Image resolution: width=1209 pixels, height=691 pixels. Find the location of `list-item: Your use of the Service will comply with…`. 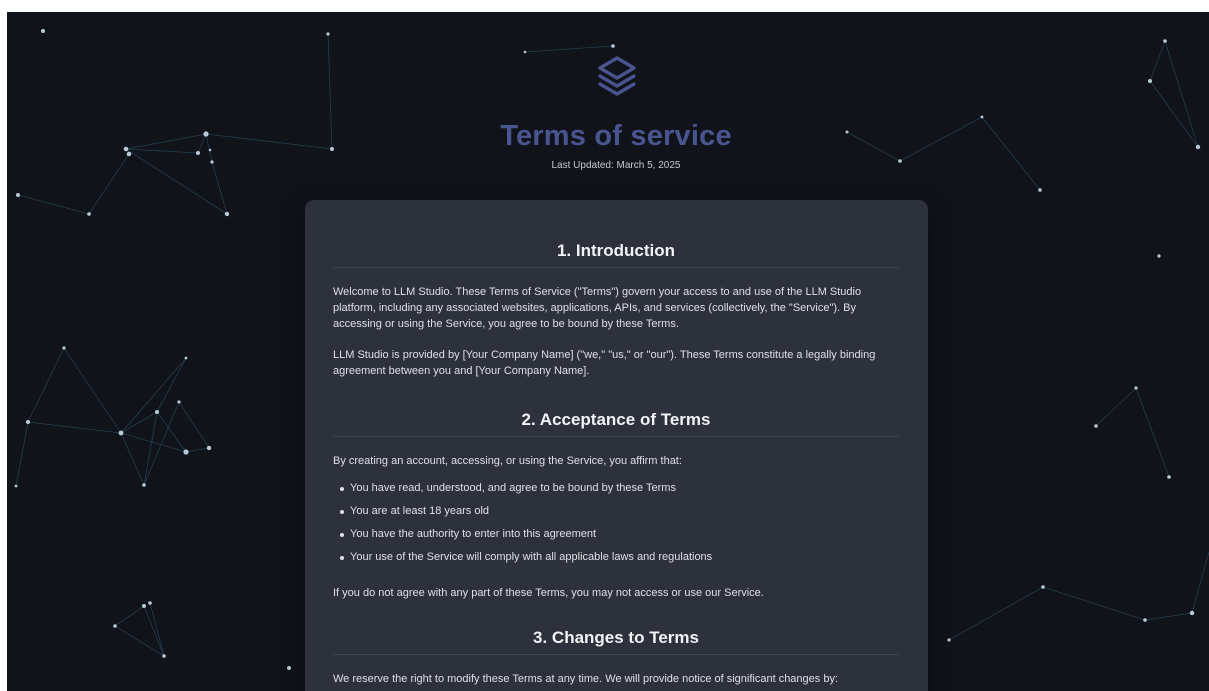

list-item: Your use of the Service will comply with… is located at coordinates (616, 561).